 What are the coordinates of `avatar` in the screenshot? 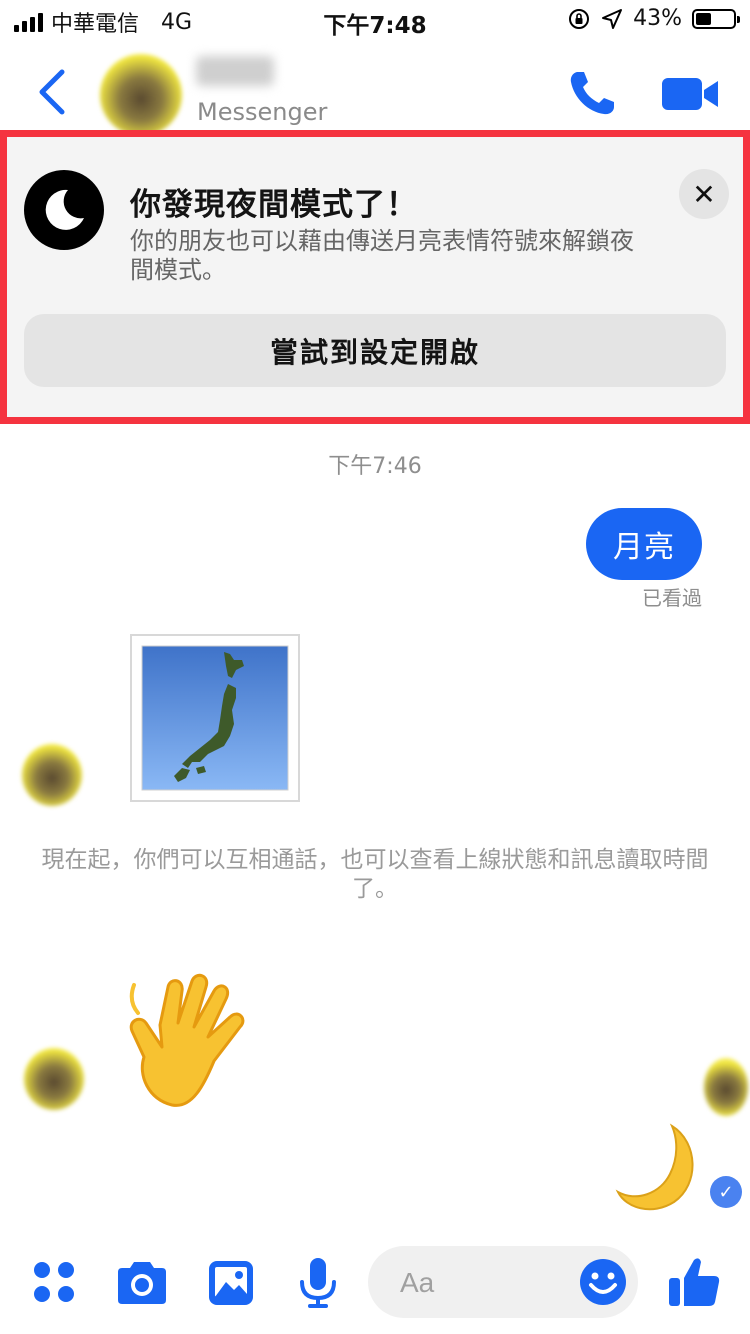 It's located at (141, 95).